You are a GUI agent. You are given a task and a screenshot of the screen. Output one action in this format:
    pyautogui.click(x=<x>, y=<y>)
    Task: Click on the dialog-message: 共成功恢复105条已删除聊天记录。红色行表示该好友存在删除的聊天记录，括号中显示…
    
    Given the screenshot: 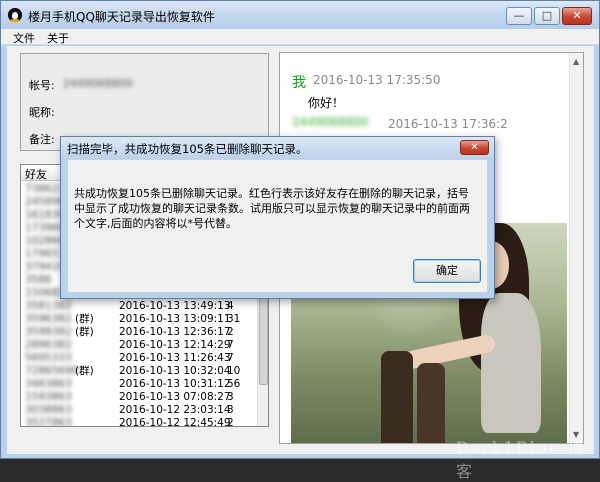 What is the action you would take?
    pyautogui.click(x=272, y=208)
    